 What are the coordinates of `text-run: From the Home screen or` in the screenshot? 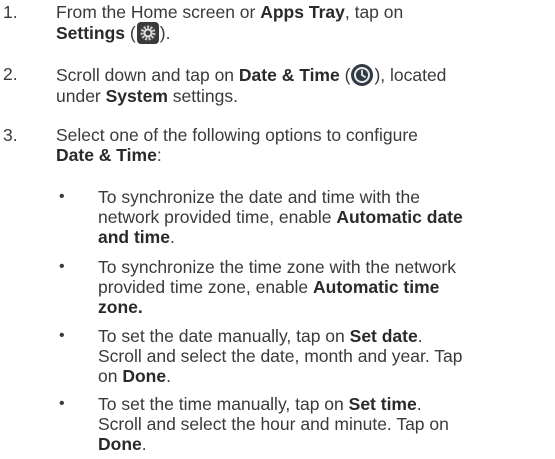 It's located at (158, 12).